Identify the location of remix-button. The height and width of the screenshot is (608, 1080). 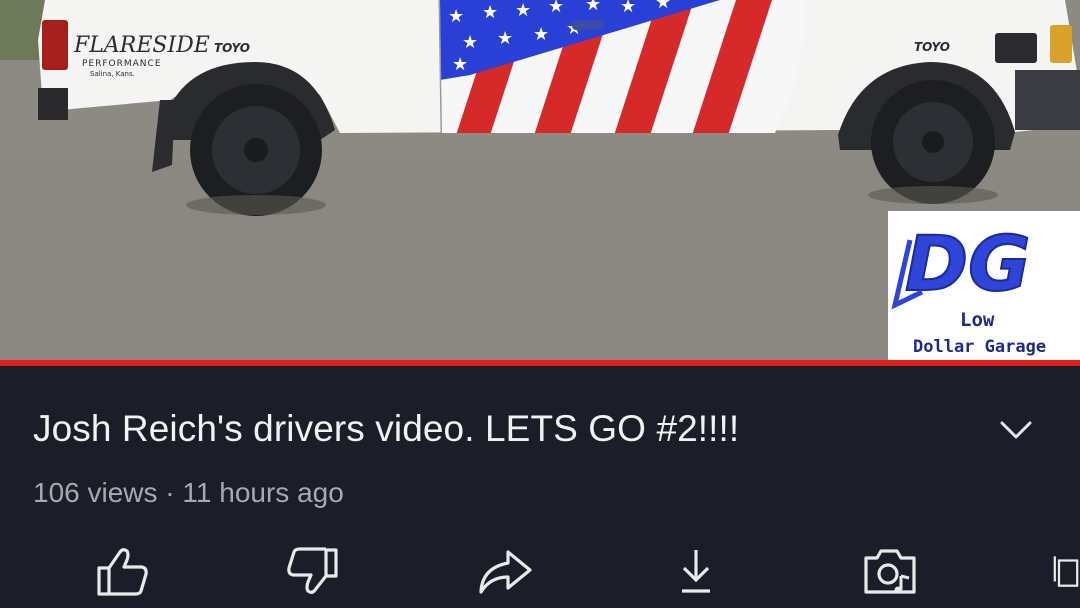
(890, 576).